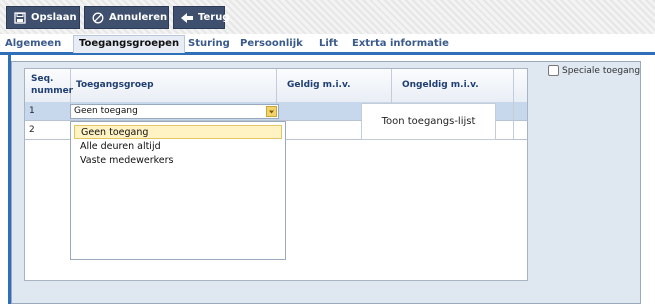 The width and height of the screenshot is (655, 304). I want to click on save-button: Opslaan, so click(43, 17).